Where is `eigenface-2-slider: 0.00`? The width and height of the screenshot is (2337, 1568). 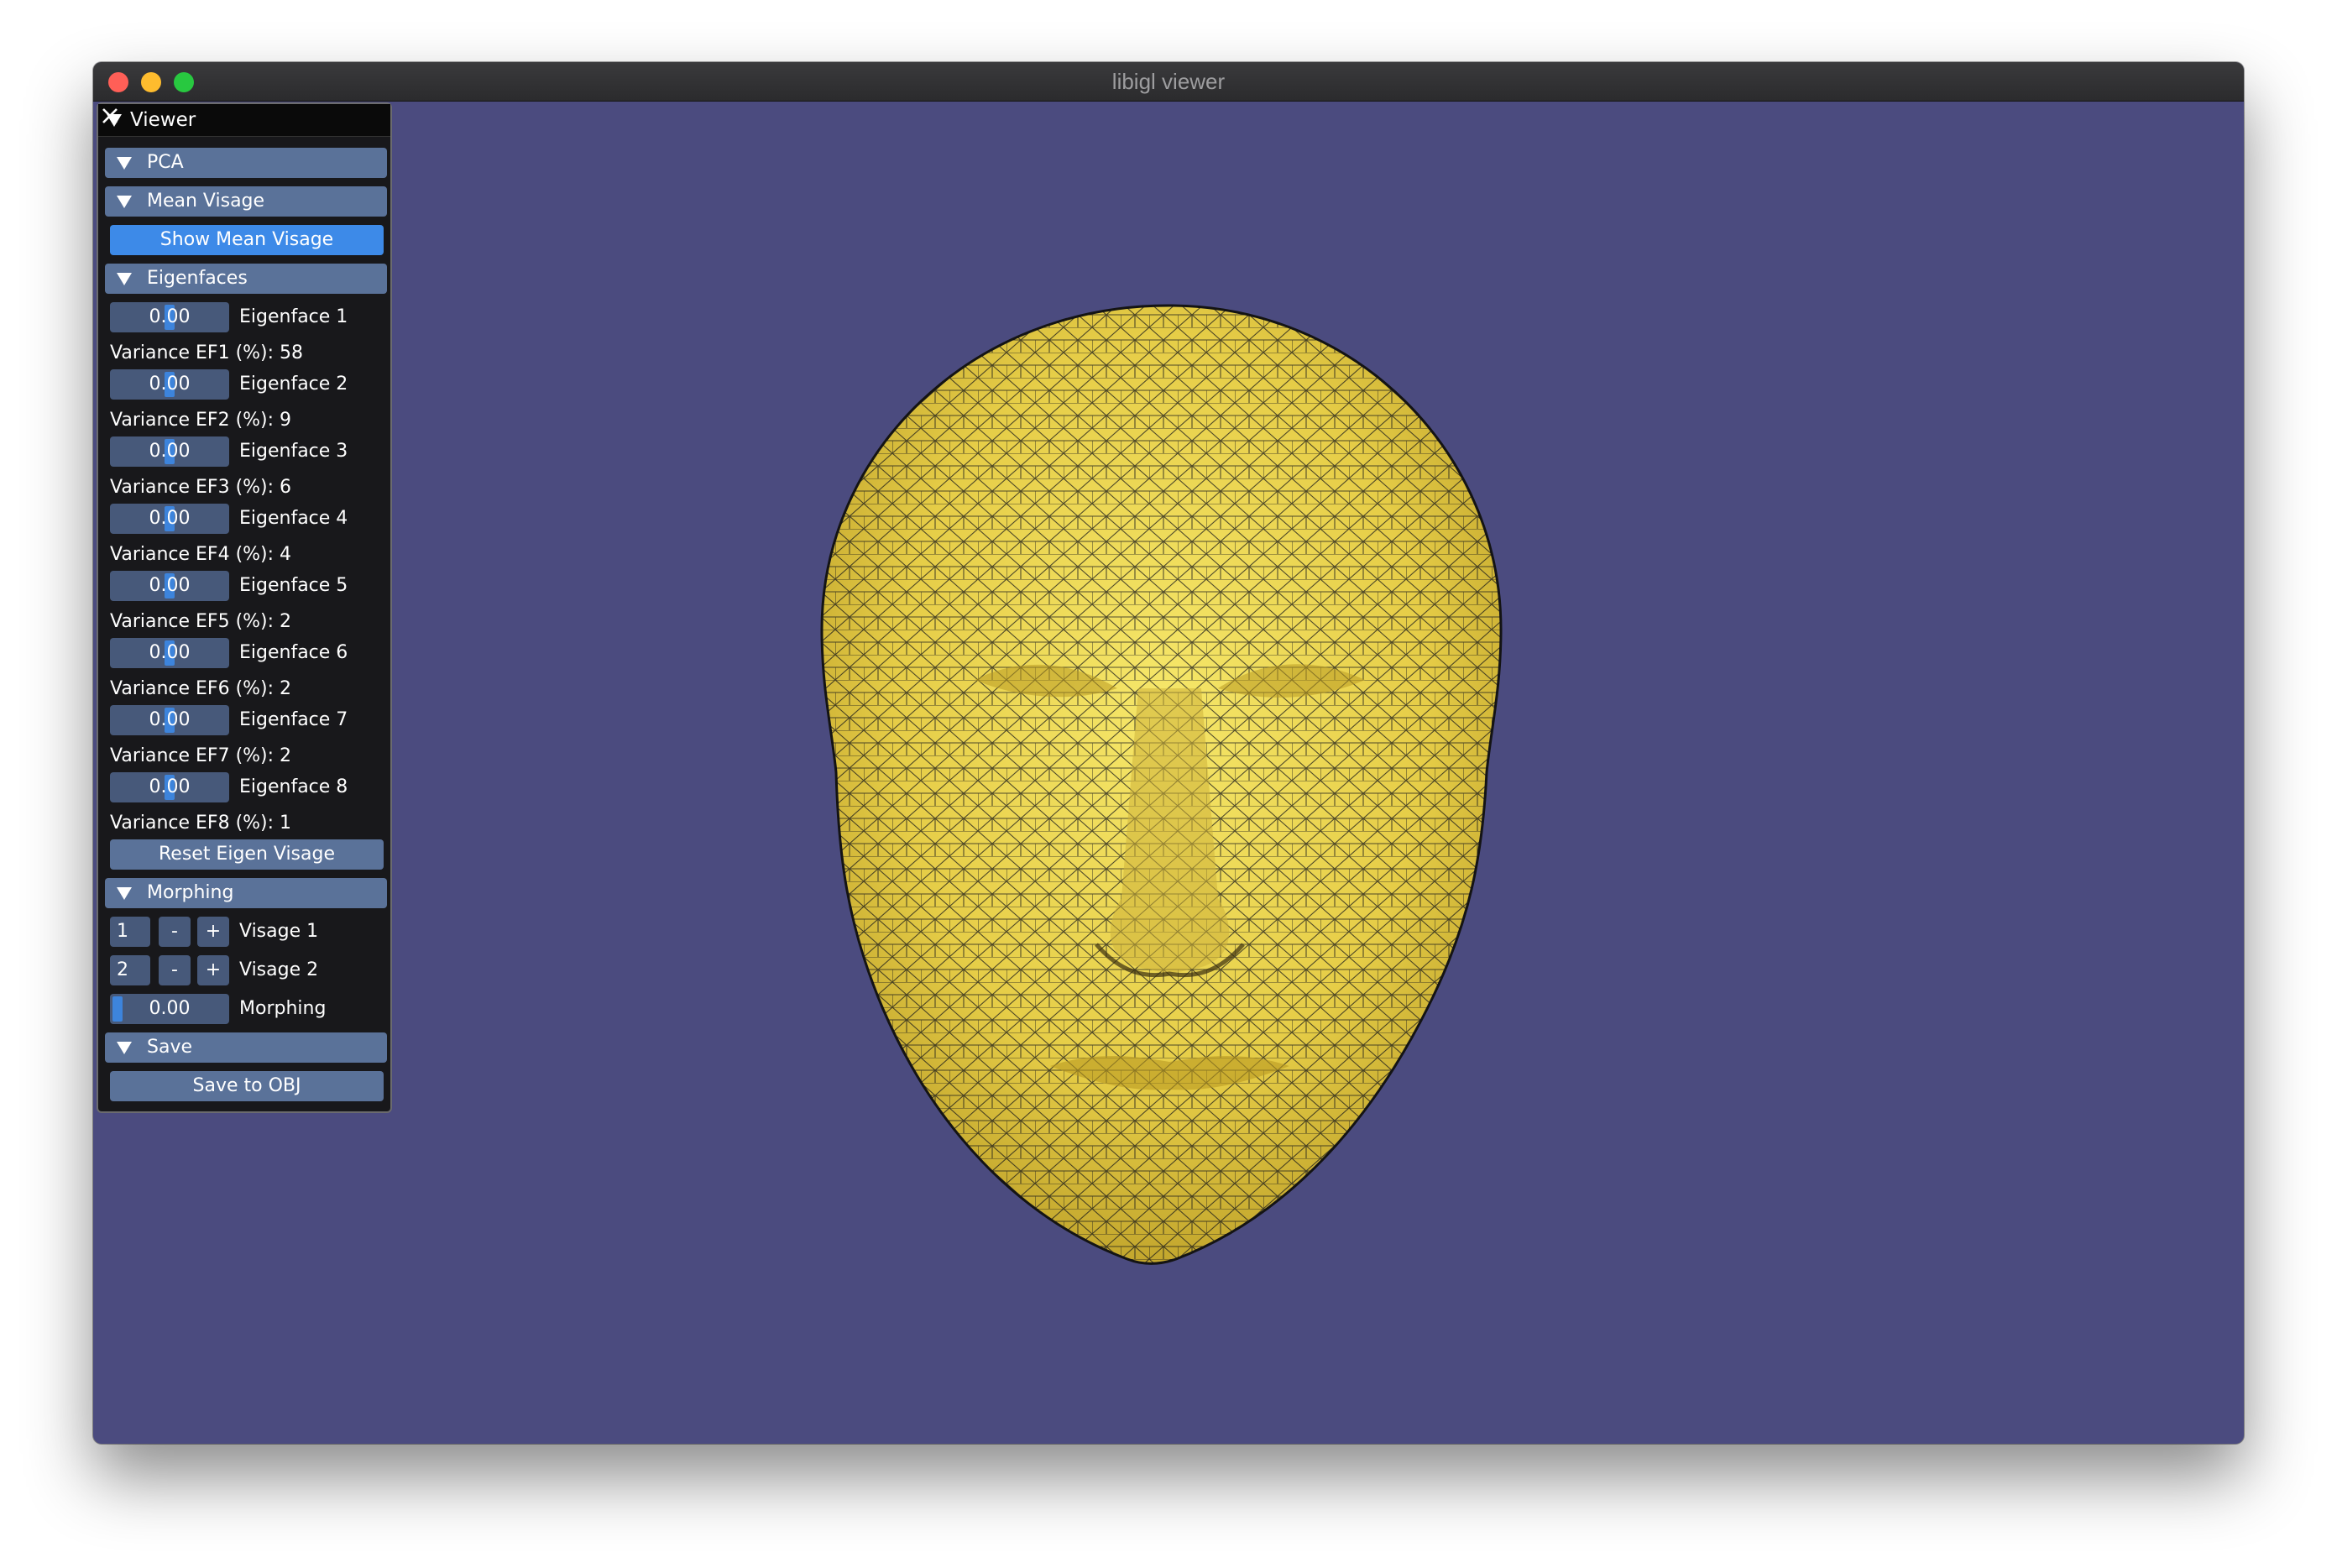 eigenface-2-slider: 0.00 is located at coordinates (170, 384).